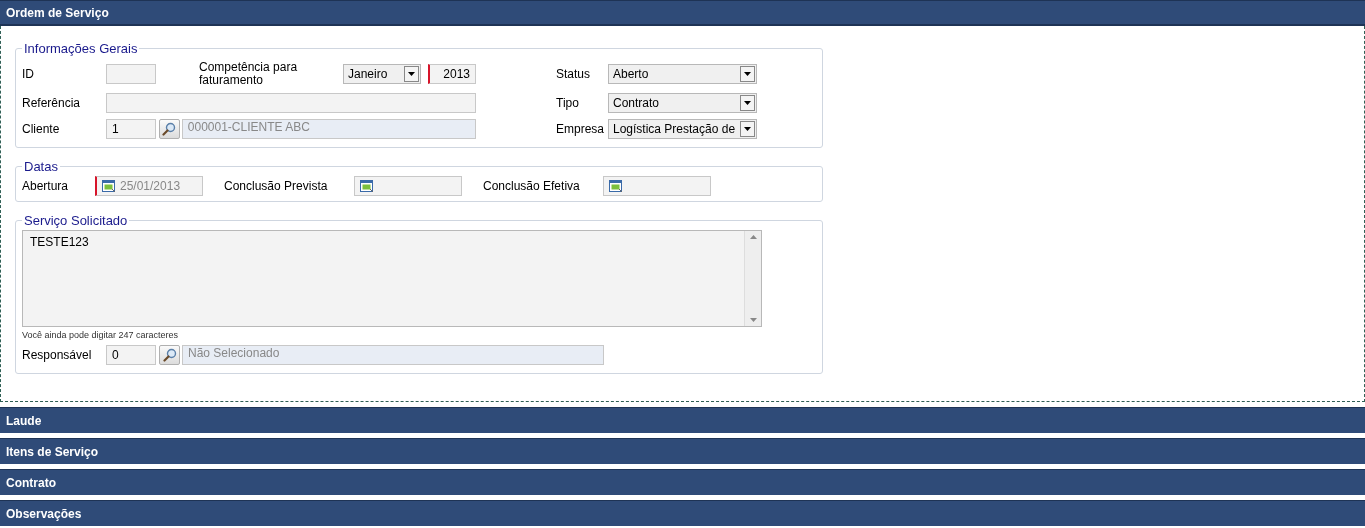  What do you see at coordinates (81, 48) in the screenshot?
I see `group-legend: Informações Gerais` at bounding box center [81, 48].